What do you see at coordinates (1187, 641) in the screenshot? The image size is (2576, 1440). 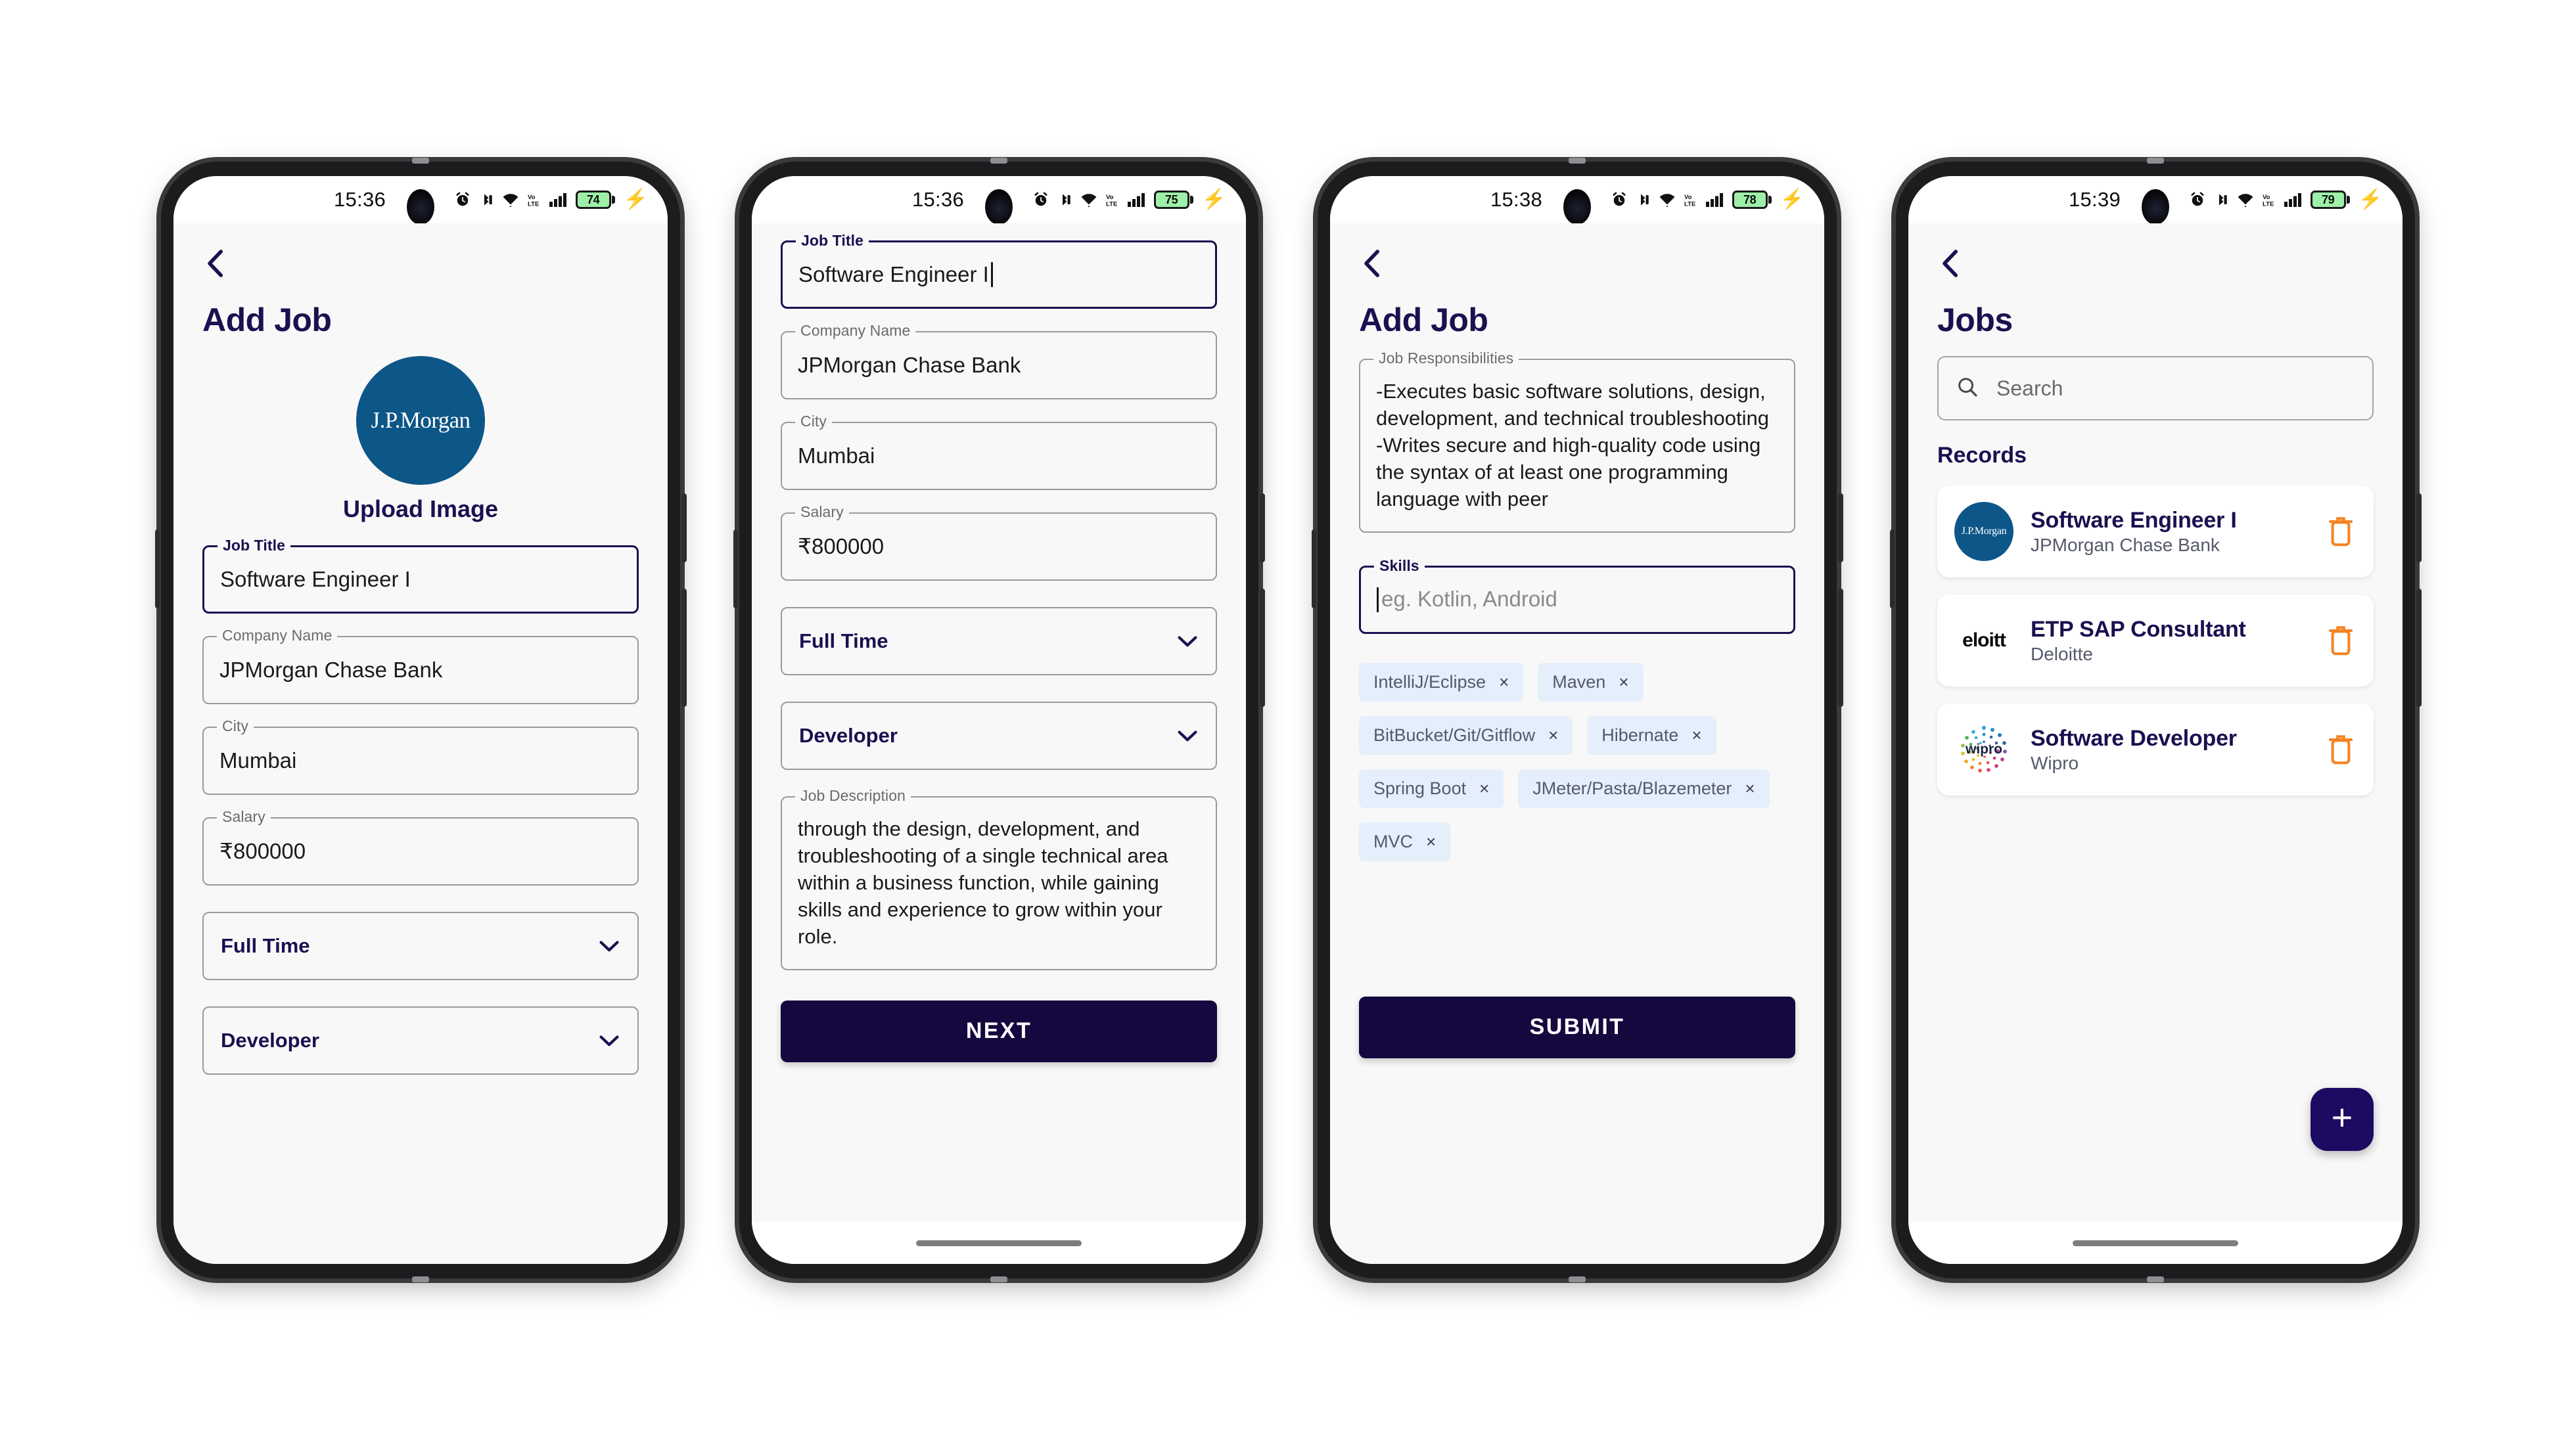 I see `chevron-down-icon` at bounding box center [1187, 641].